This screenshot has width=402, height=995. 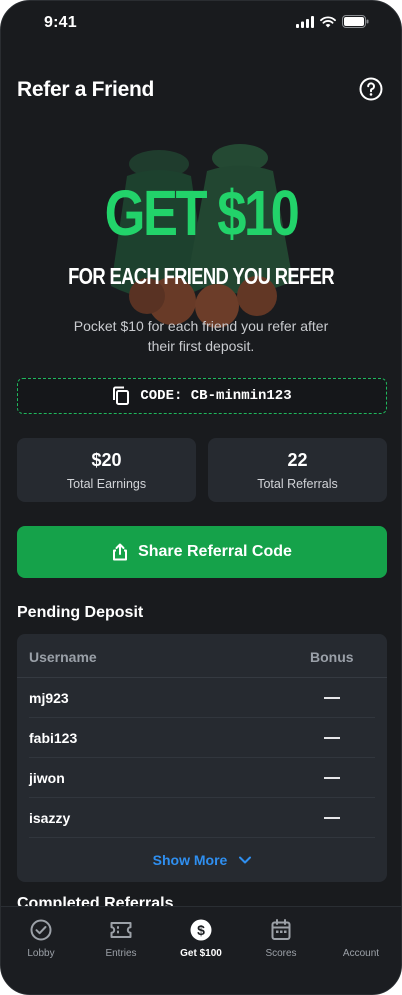 I want to click on status-time: 9:41, so click(x=60, y=22).